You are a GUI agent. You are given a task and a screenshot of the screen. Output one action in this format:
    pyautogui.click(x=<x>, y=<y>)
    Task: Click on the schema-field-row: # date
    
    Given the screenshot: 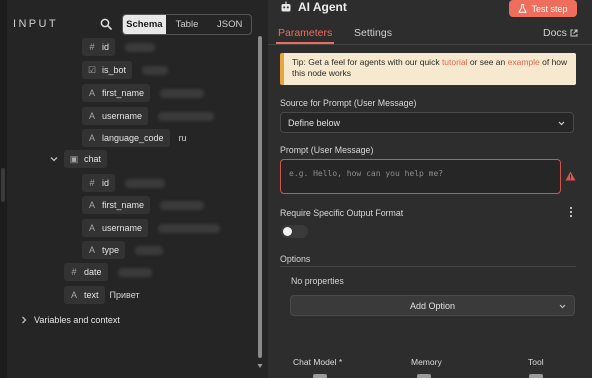 What is the action you would take?
    pyautogui.click(x=108, y=272)
    